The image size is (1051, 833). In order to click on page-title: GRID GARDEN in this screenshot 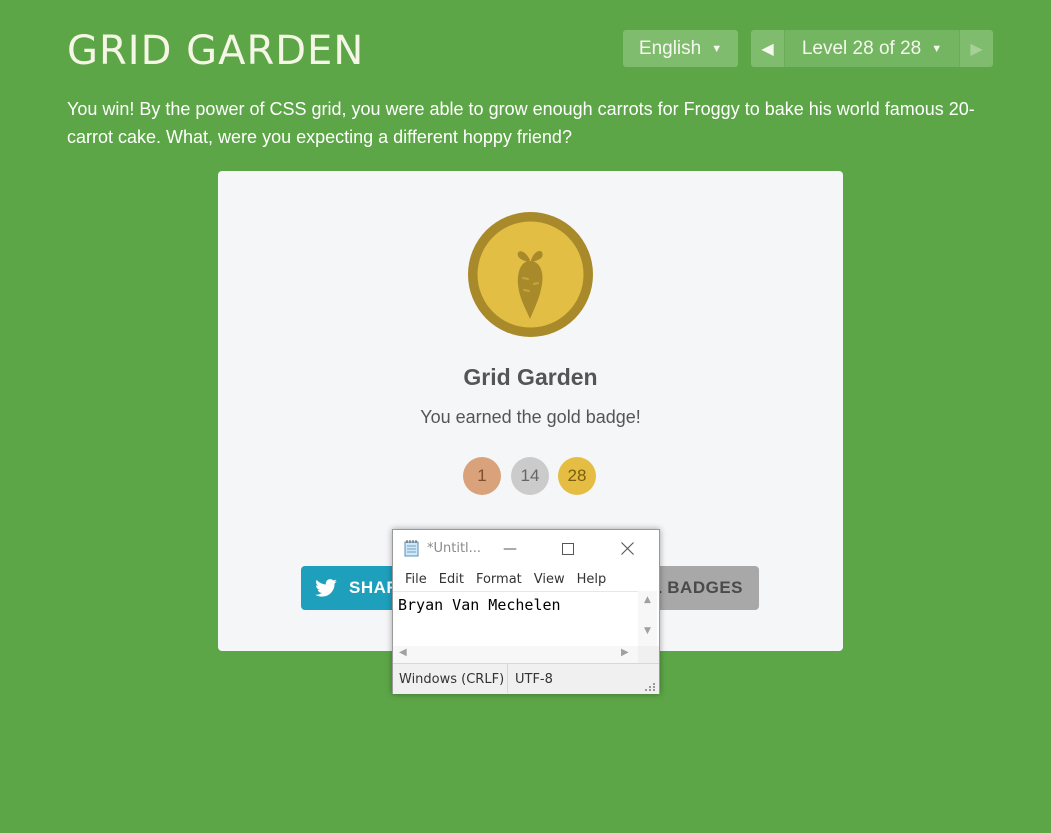, I will do `click(216, 51)`.